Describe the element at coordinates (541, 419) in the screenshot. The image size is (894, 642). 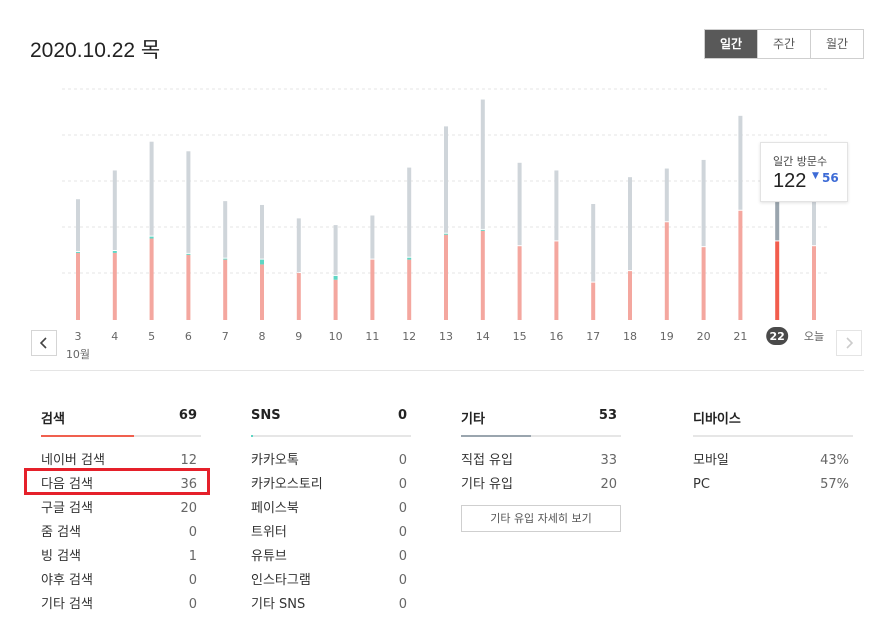
I see `other-section-header: 기타 53` at that location.